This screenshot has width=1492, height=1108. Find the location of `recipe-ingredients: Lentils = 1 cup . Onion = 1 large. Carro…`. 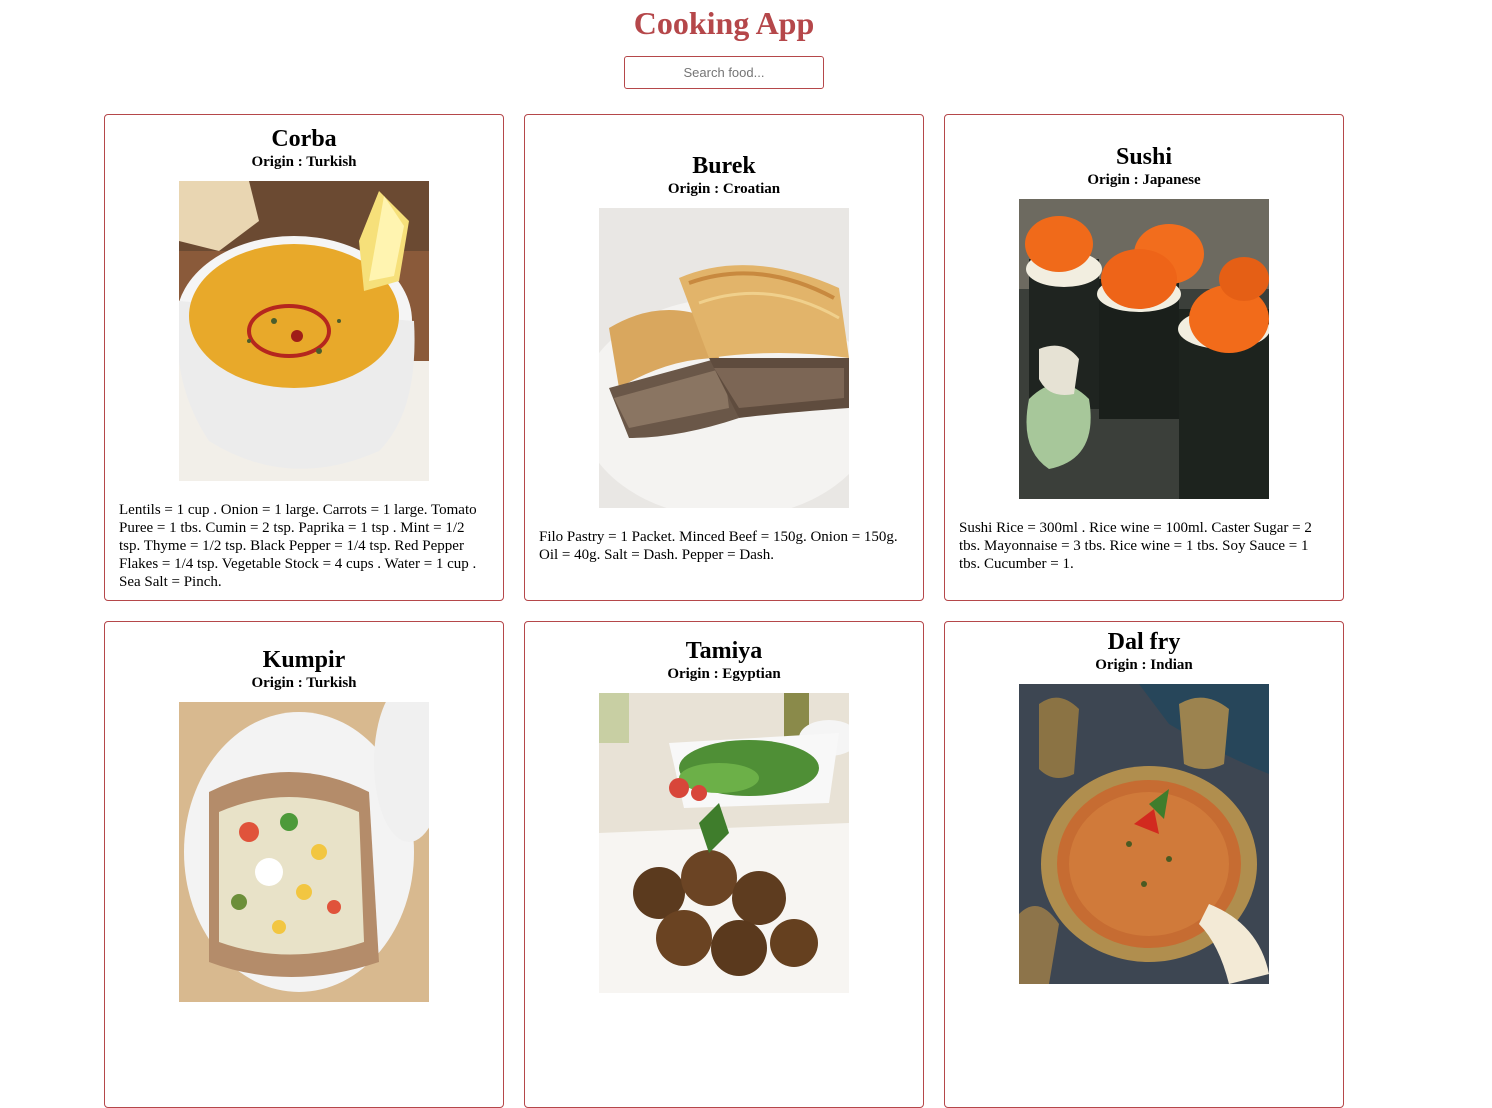

recipe-ingredients: Lentils = 1 cup . Onion = 1 large. Carro… is located at coordinates (298, 545).